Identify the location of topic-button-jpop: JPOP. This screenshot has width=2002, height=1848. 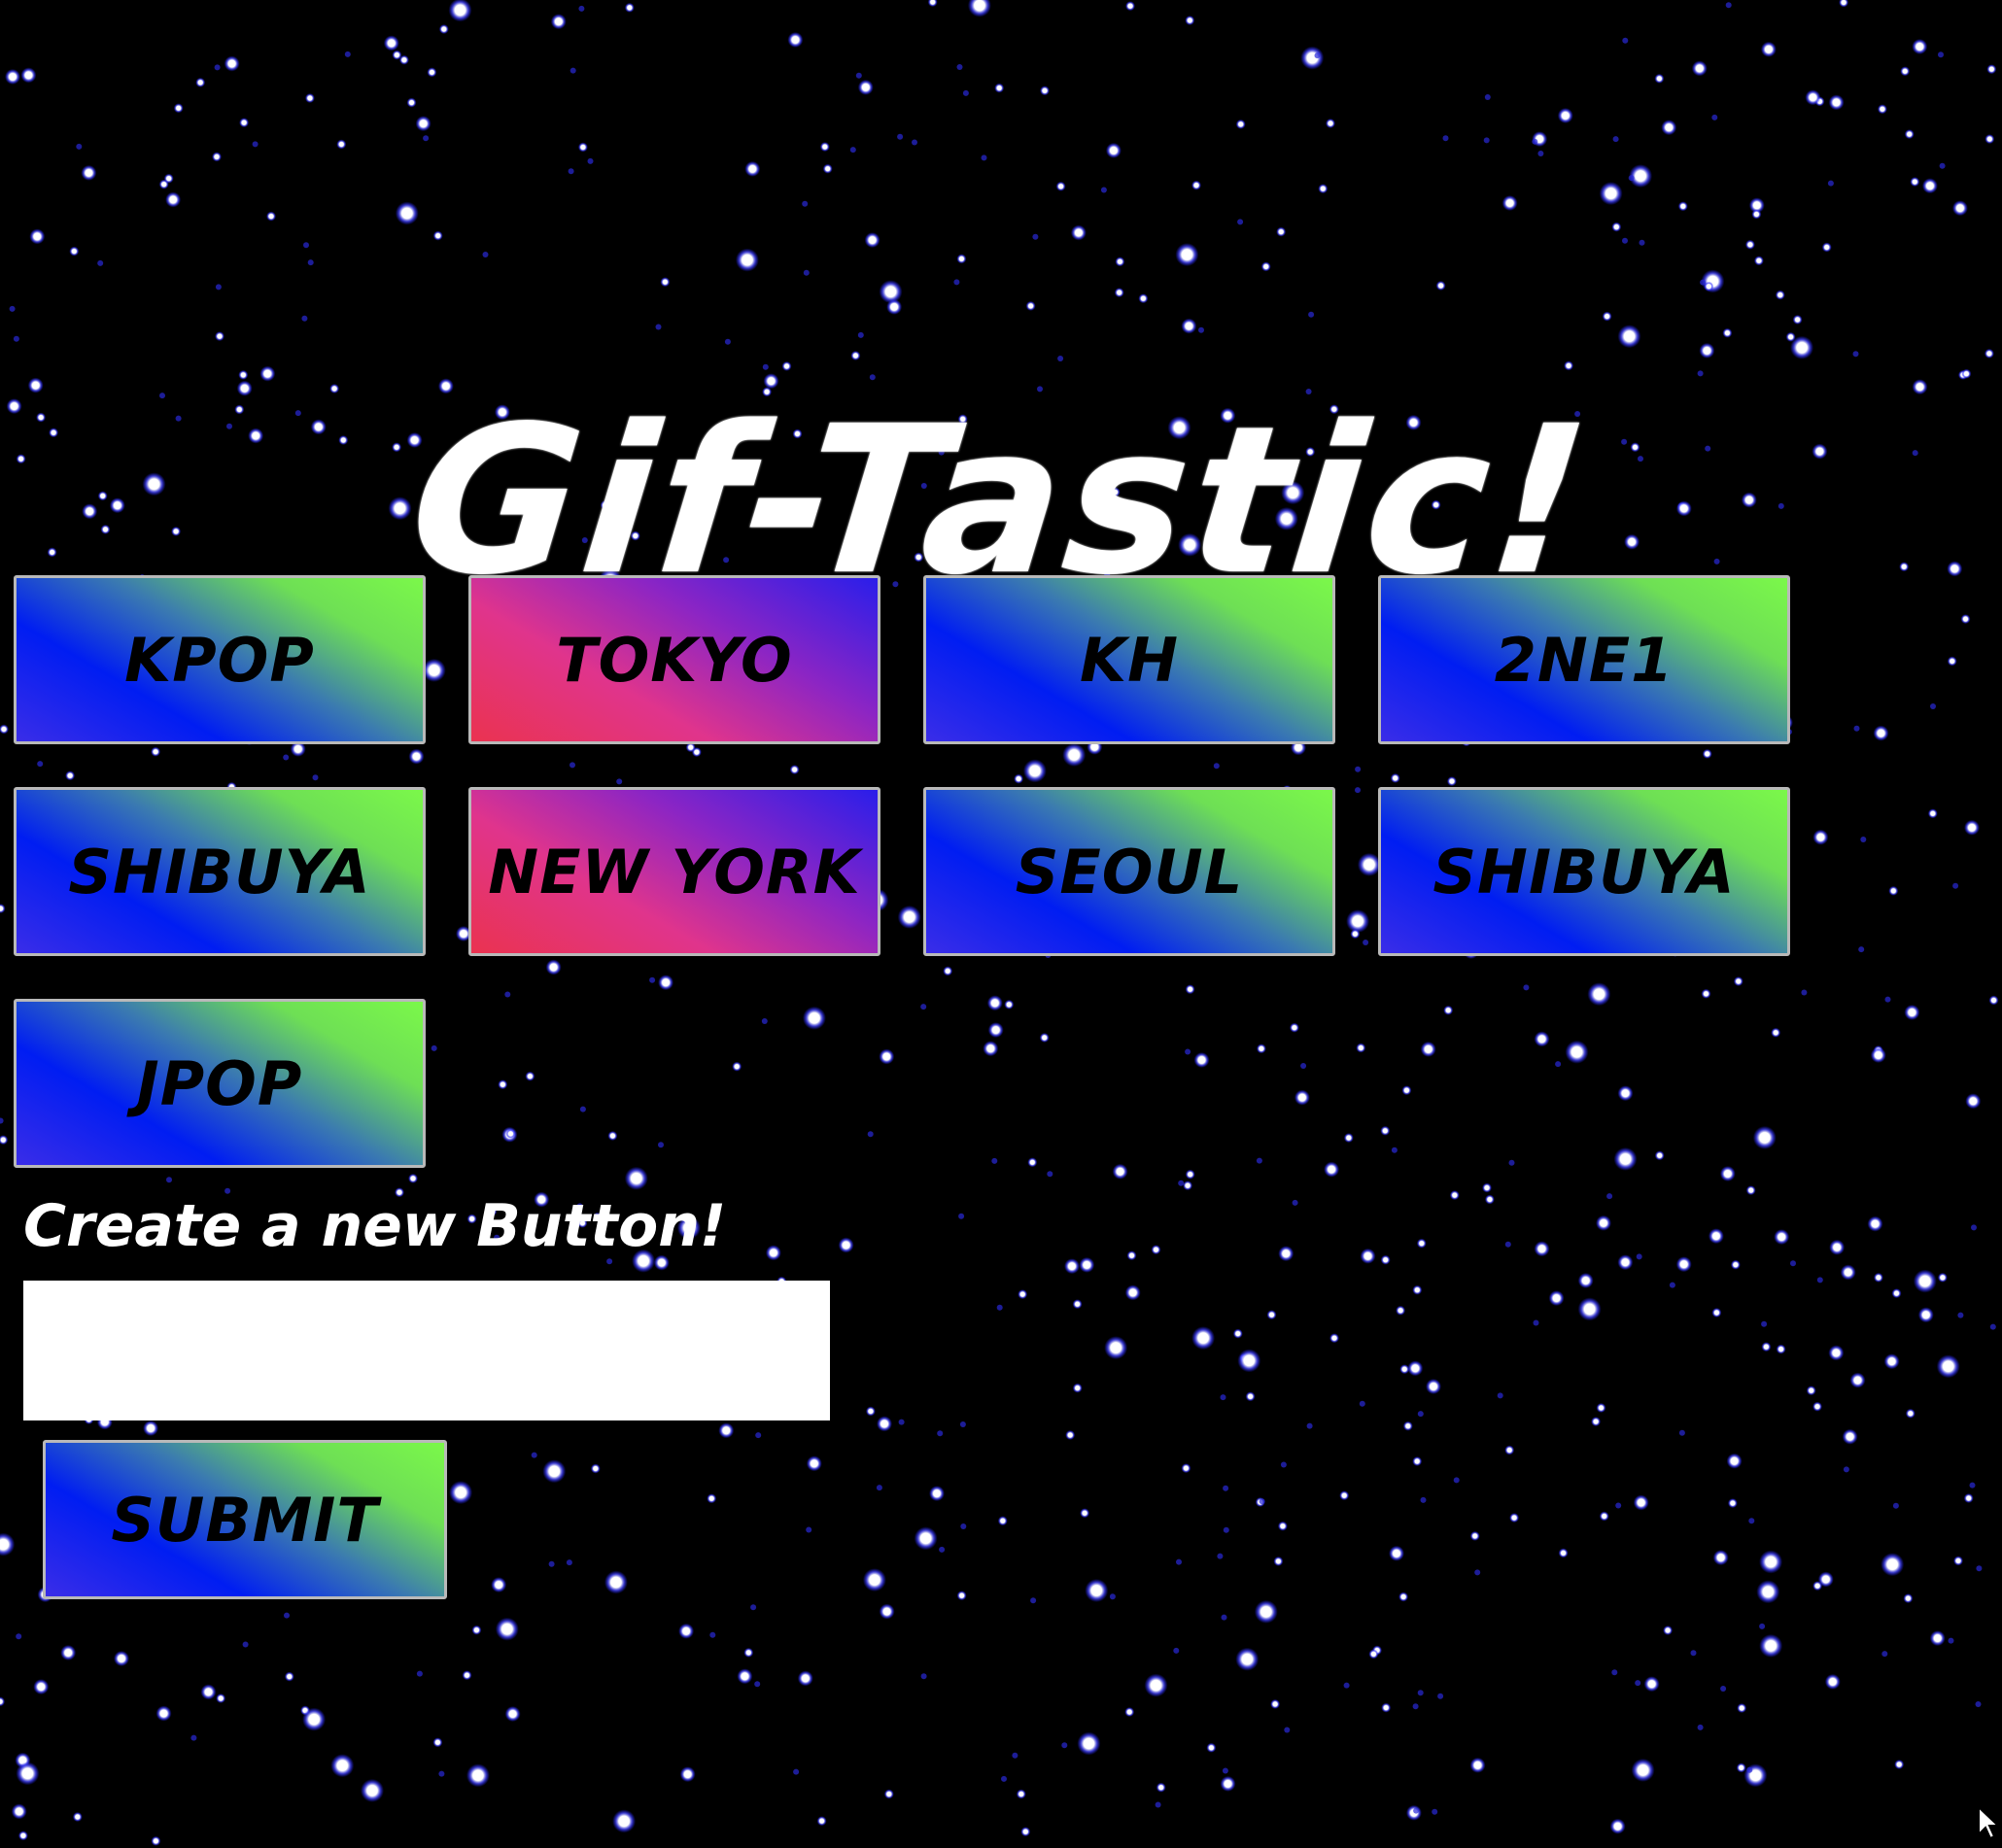
(220, 1083).